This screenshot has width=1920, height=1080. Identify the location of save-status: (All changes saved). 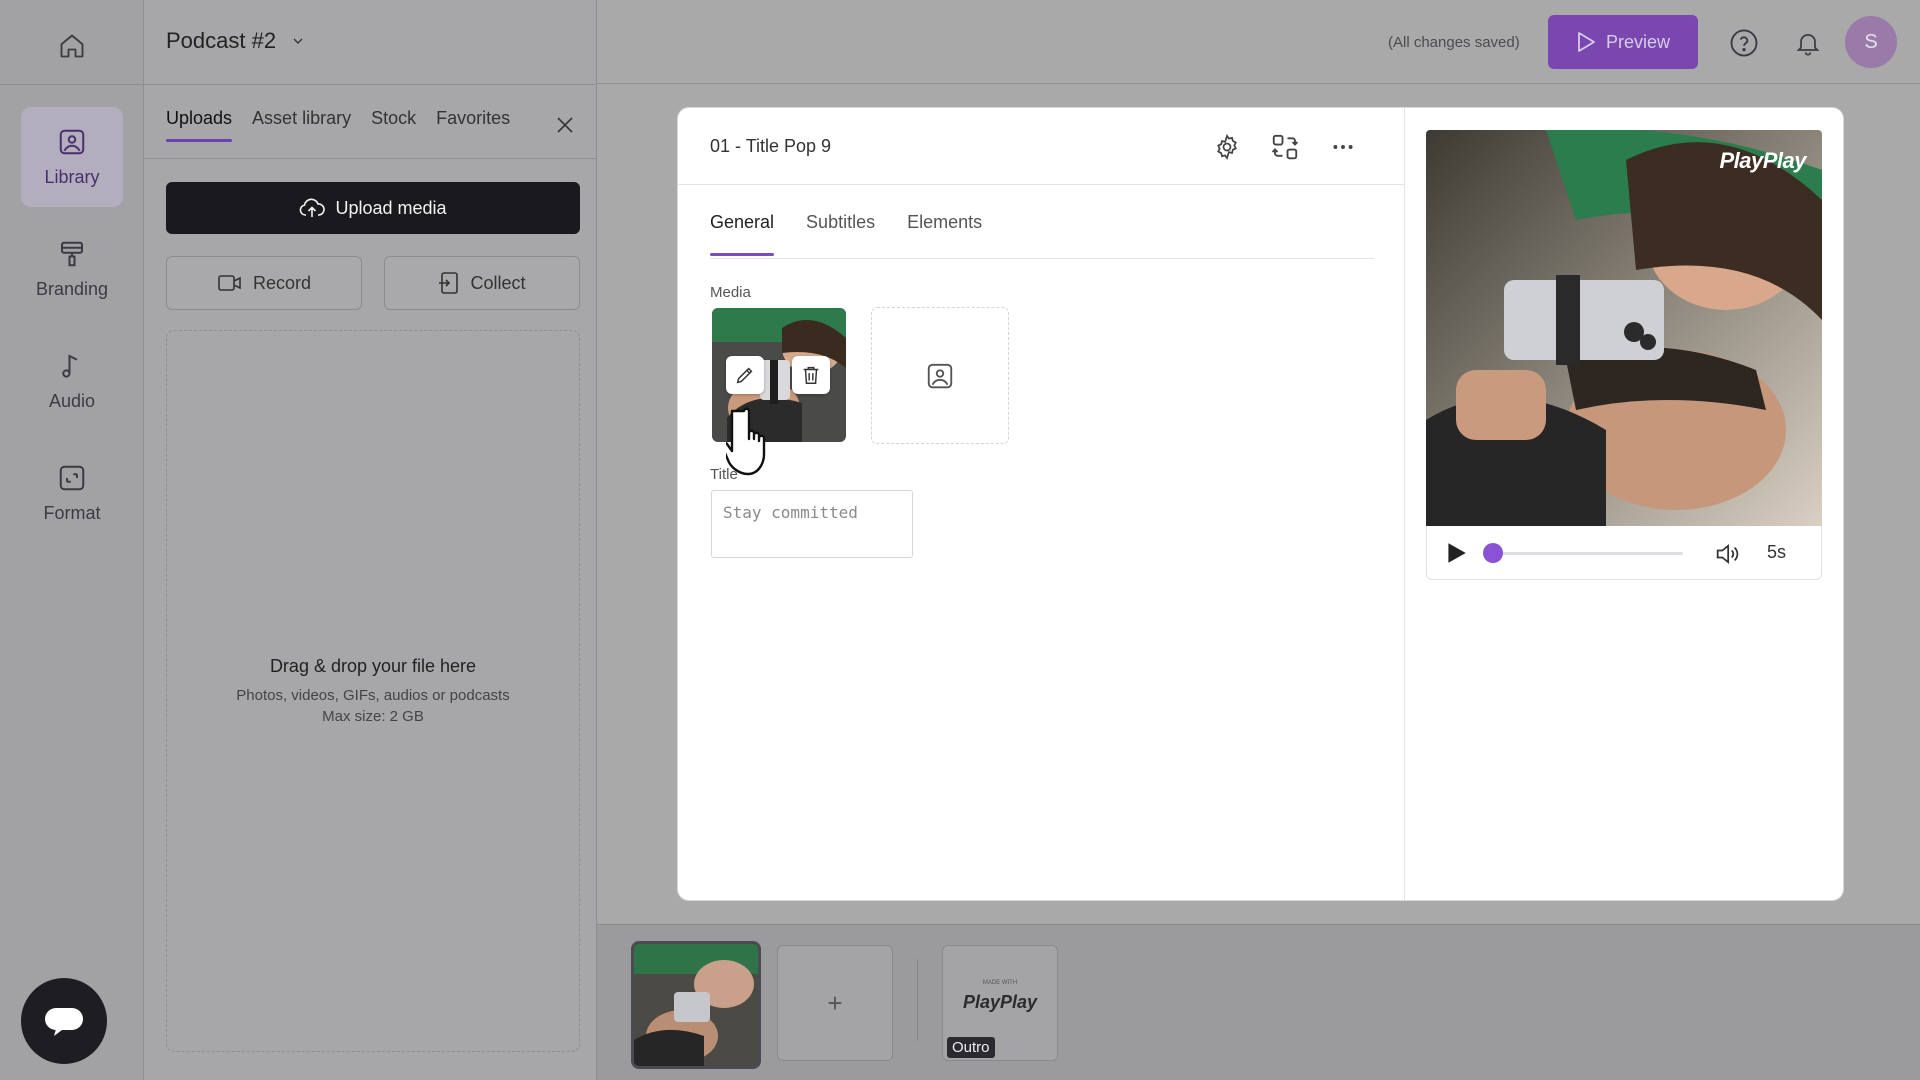
(1454, 42).